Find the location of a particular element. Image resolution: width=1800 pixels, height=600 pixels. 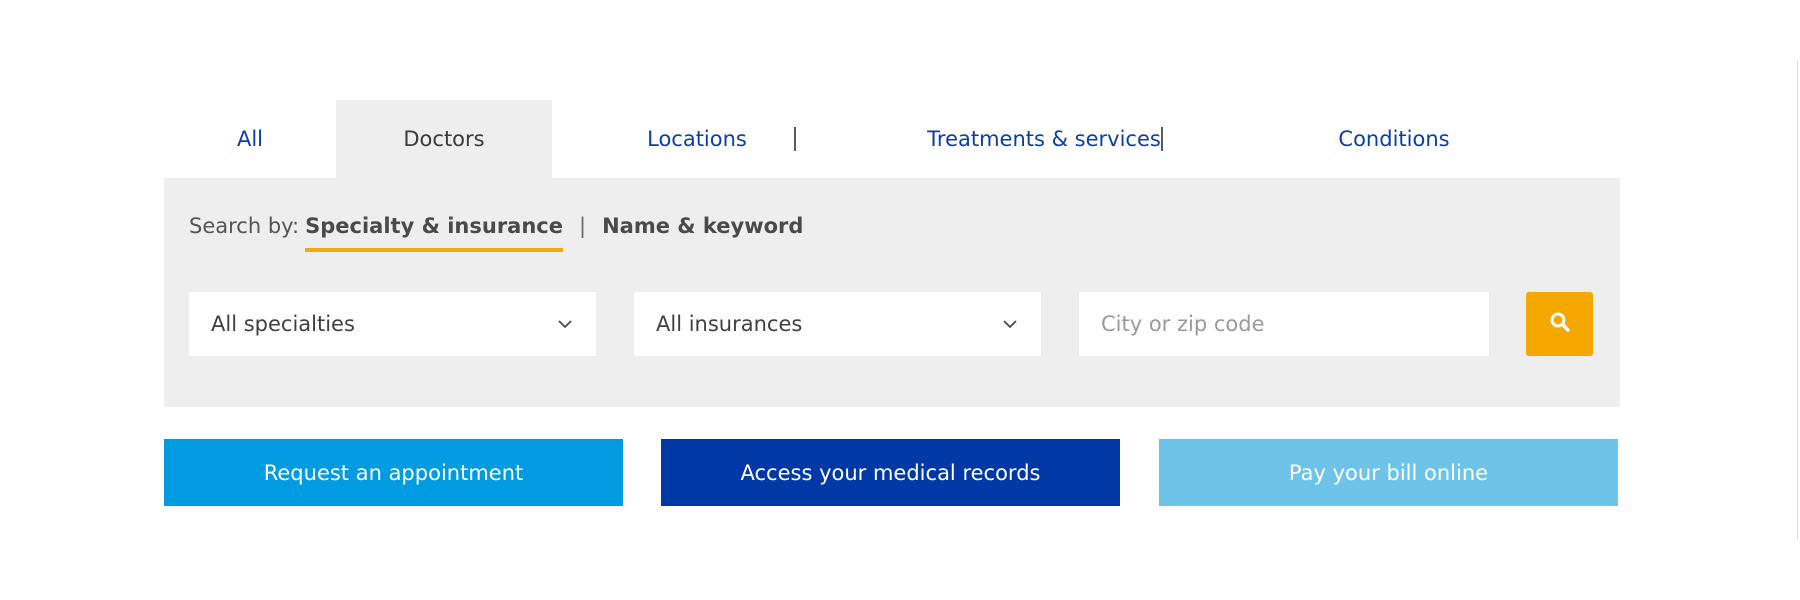

tab-locations: Locations is located at coordinates (697, 139).